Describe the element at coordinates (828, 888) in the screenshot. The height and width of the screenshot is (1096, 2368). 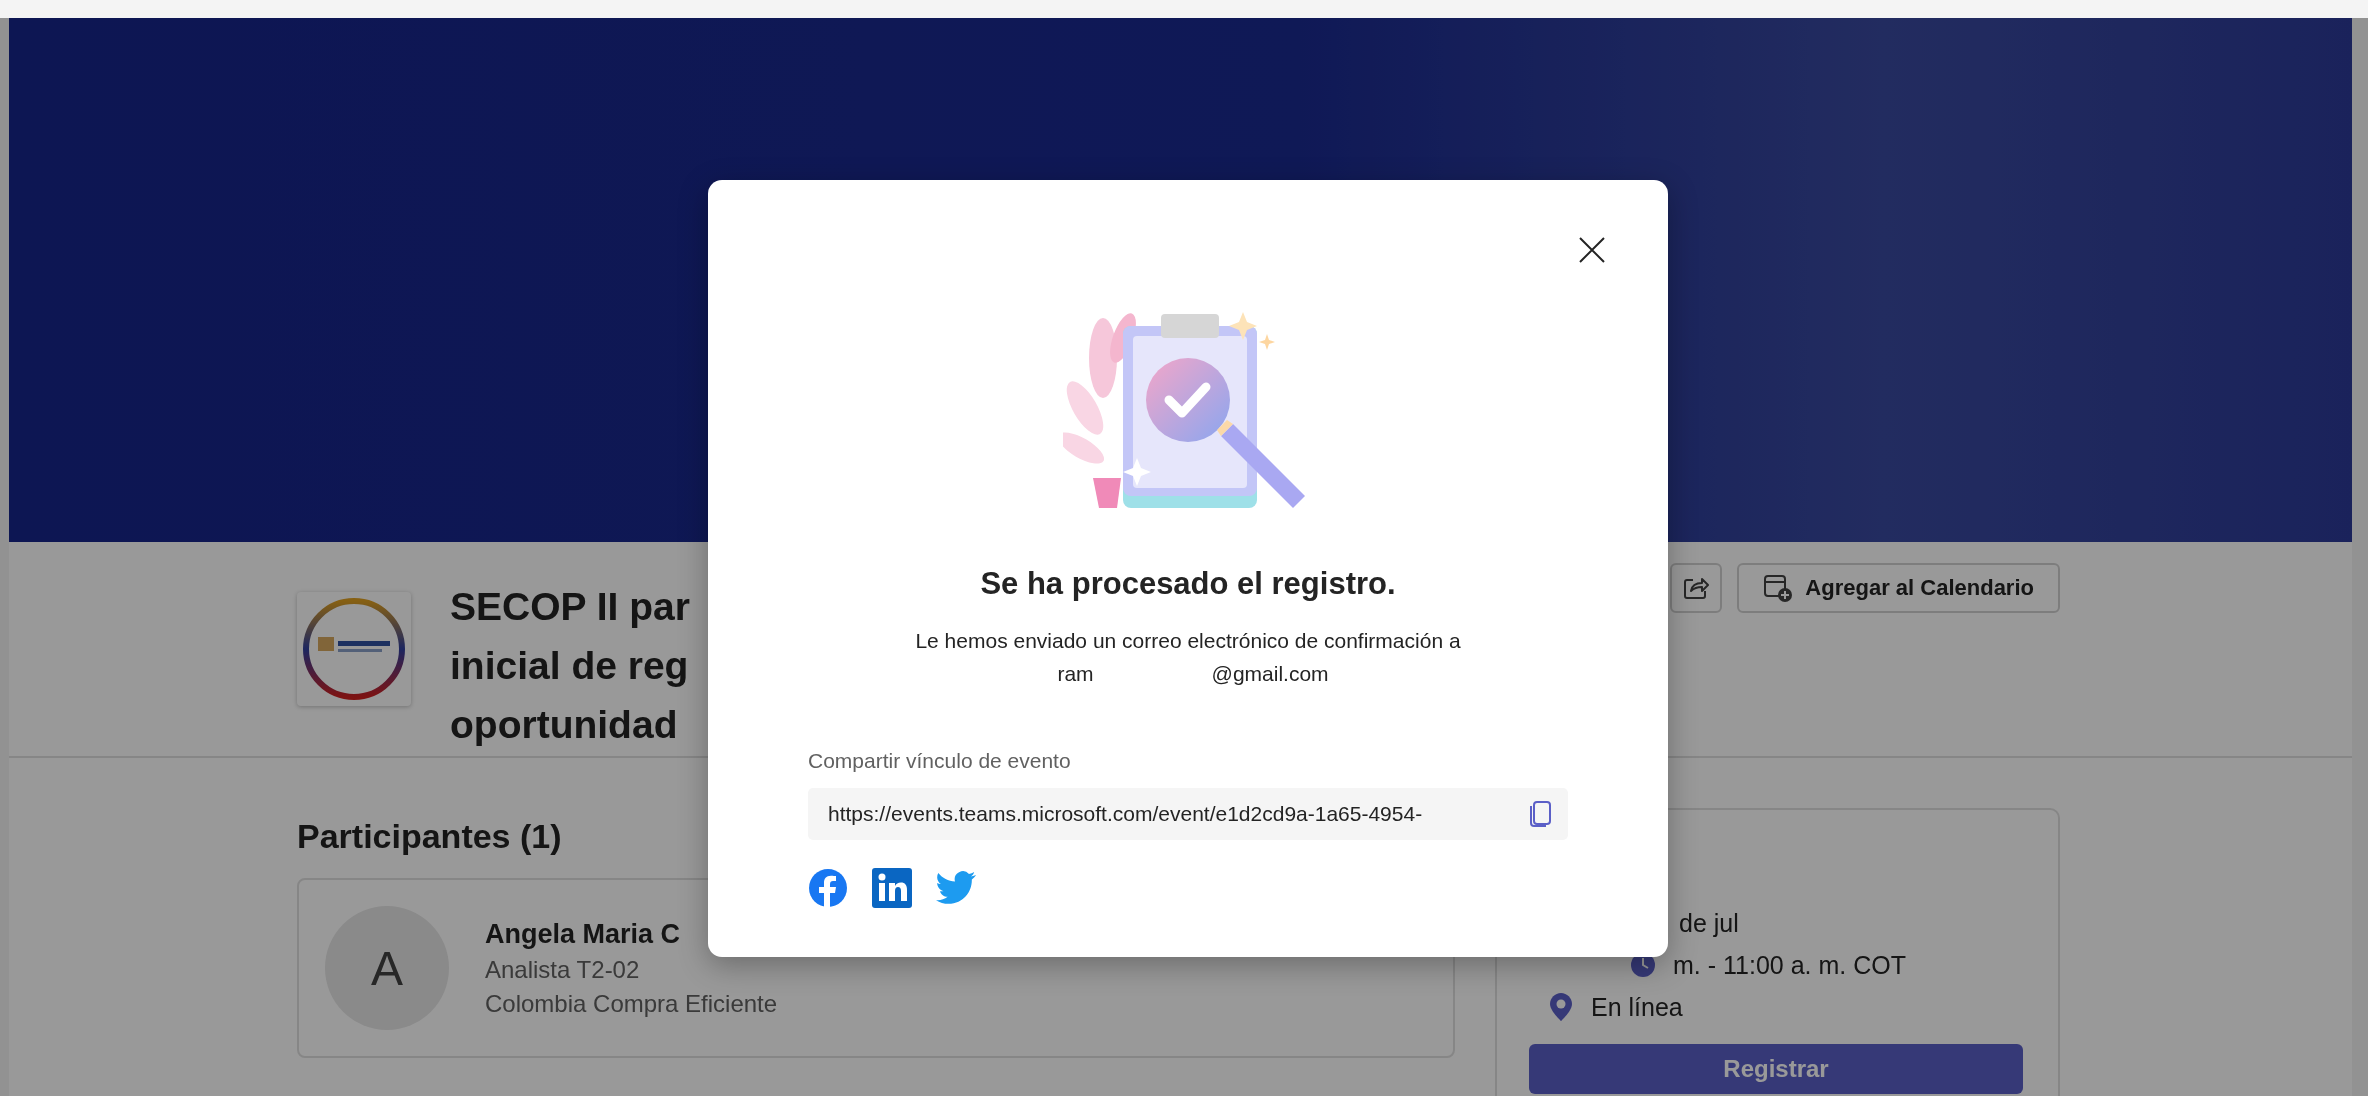
I see `facebook-icon` at that location.